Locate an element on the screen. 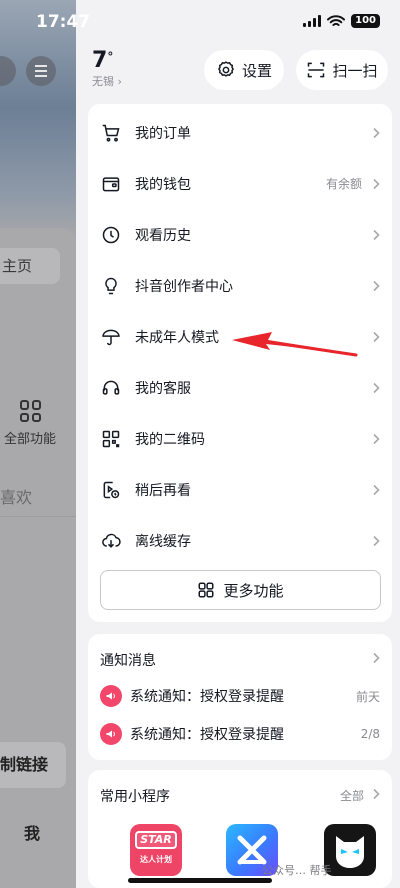 This screenshot has width=400, height=888. scan-icon is located at coordinates (316, 70).